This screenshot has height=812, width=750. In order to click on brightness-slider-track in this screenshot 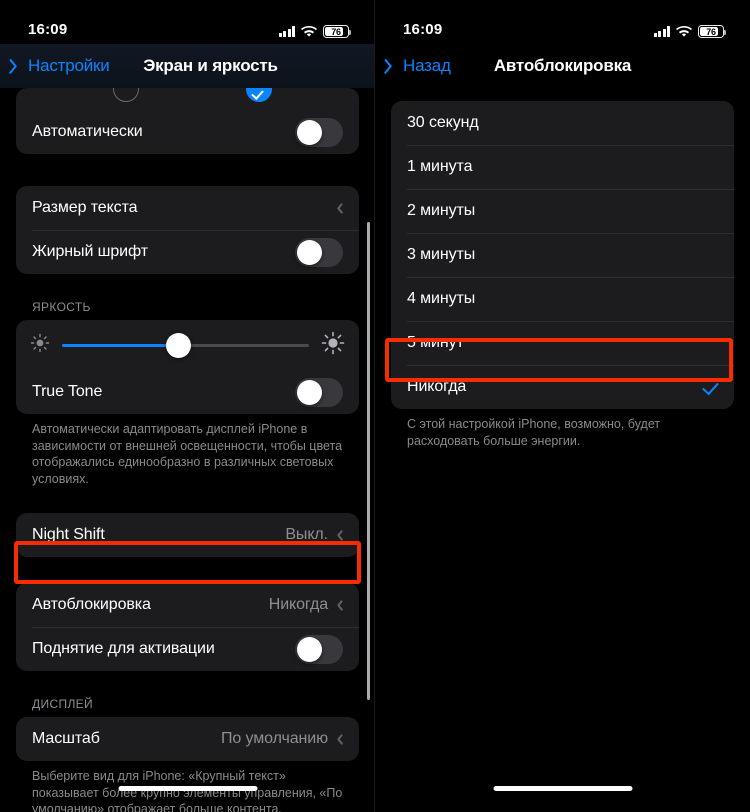, I will do `click(185, 345)`.